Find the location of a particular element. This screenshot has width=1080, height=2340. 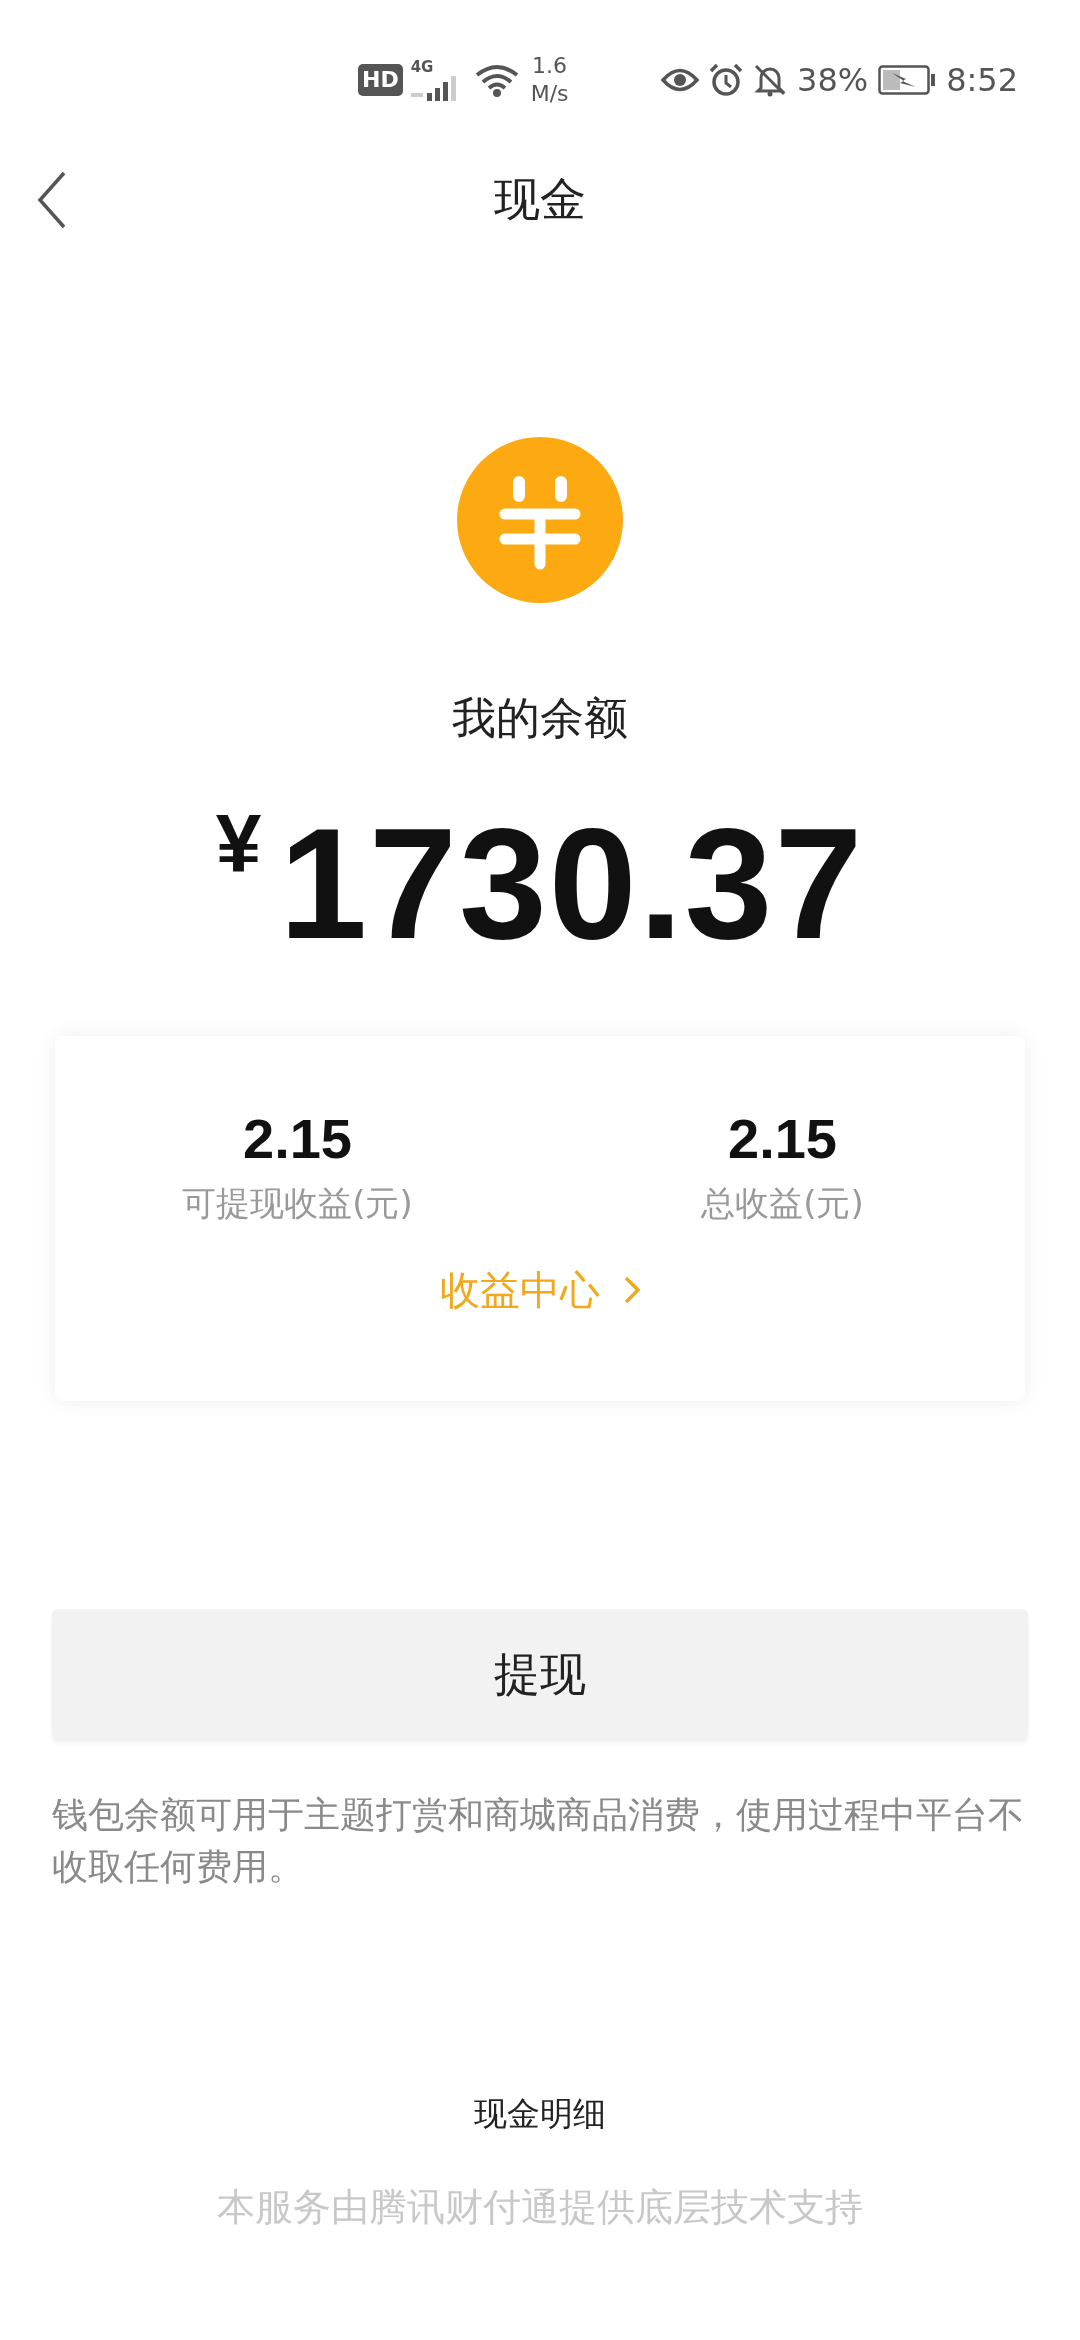

clock-time: 8:52 is located at coordinates (982, 80).